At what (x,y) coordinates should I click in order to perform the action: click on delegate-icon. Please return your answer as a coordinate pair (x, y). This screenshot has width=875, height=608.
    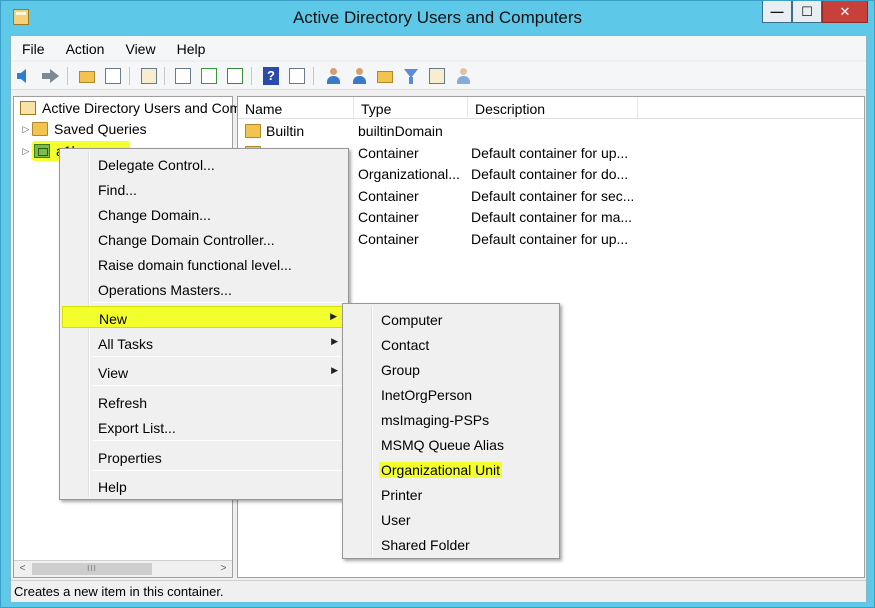
    Looking at the image, I should click on (463, 76).